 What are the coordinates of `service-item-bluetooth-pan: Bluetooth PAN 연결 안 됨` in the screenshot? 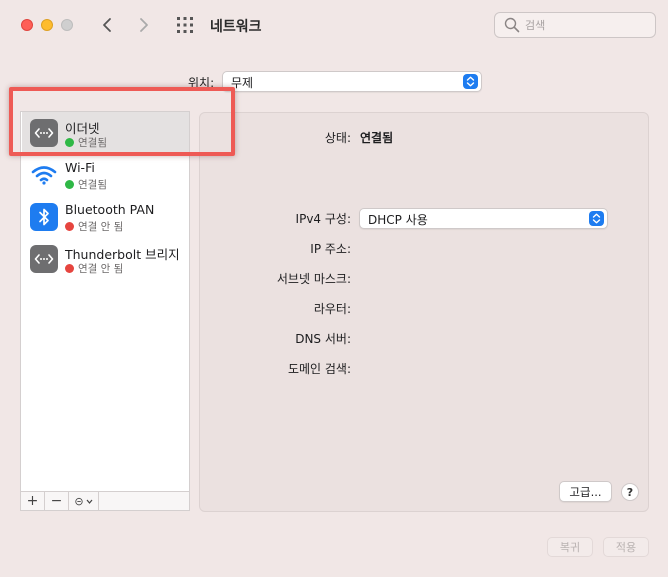 It's located at (105, 217).